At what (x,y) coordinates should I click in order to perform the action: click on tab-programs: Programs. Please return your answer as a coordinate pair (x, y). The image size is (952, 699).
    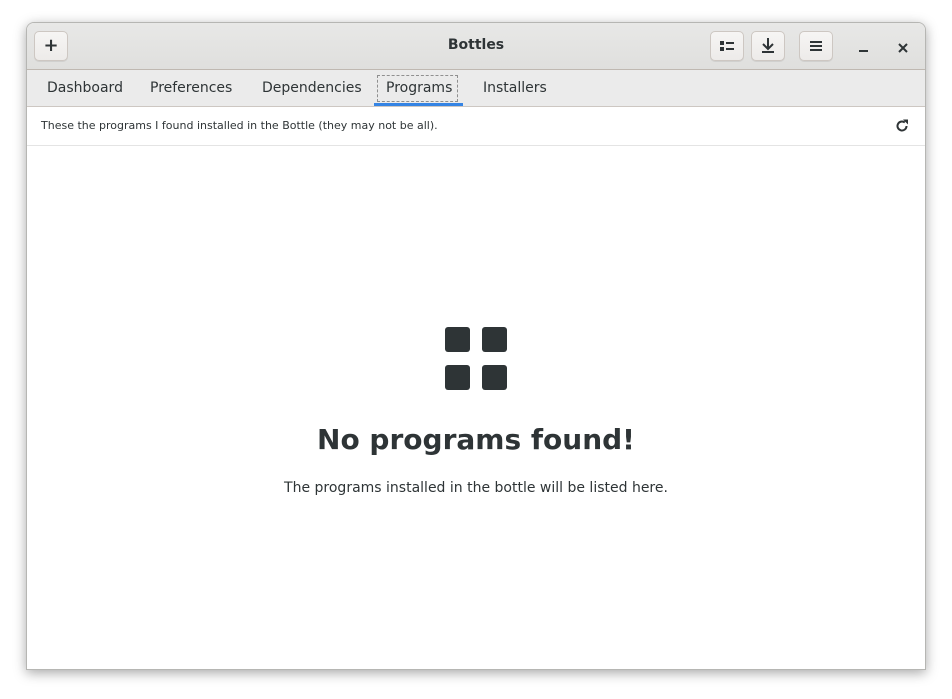
    Looking at the image, I should click on (417, 88).